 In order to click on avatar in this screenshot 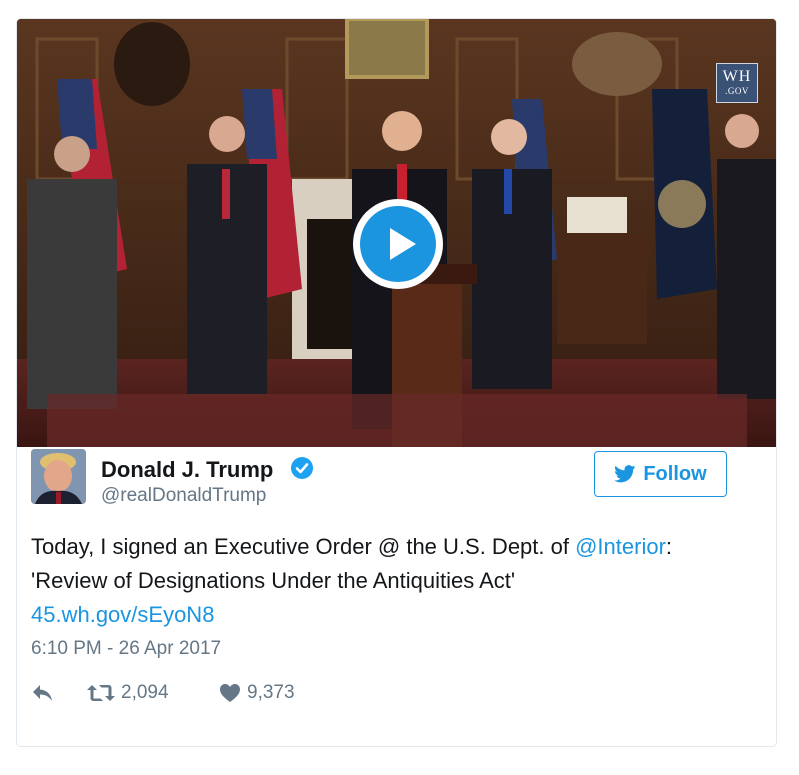, I will do `click(58, 476)`.